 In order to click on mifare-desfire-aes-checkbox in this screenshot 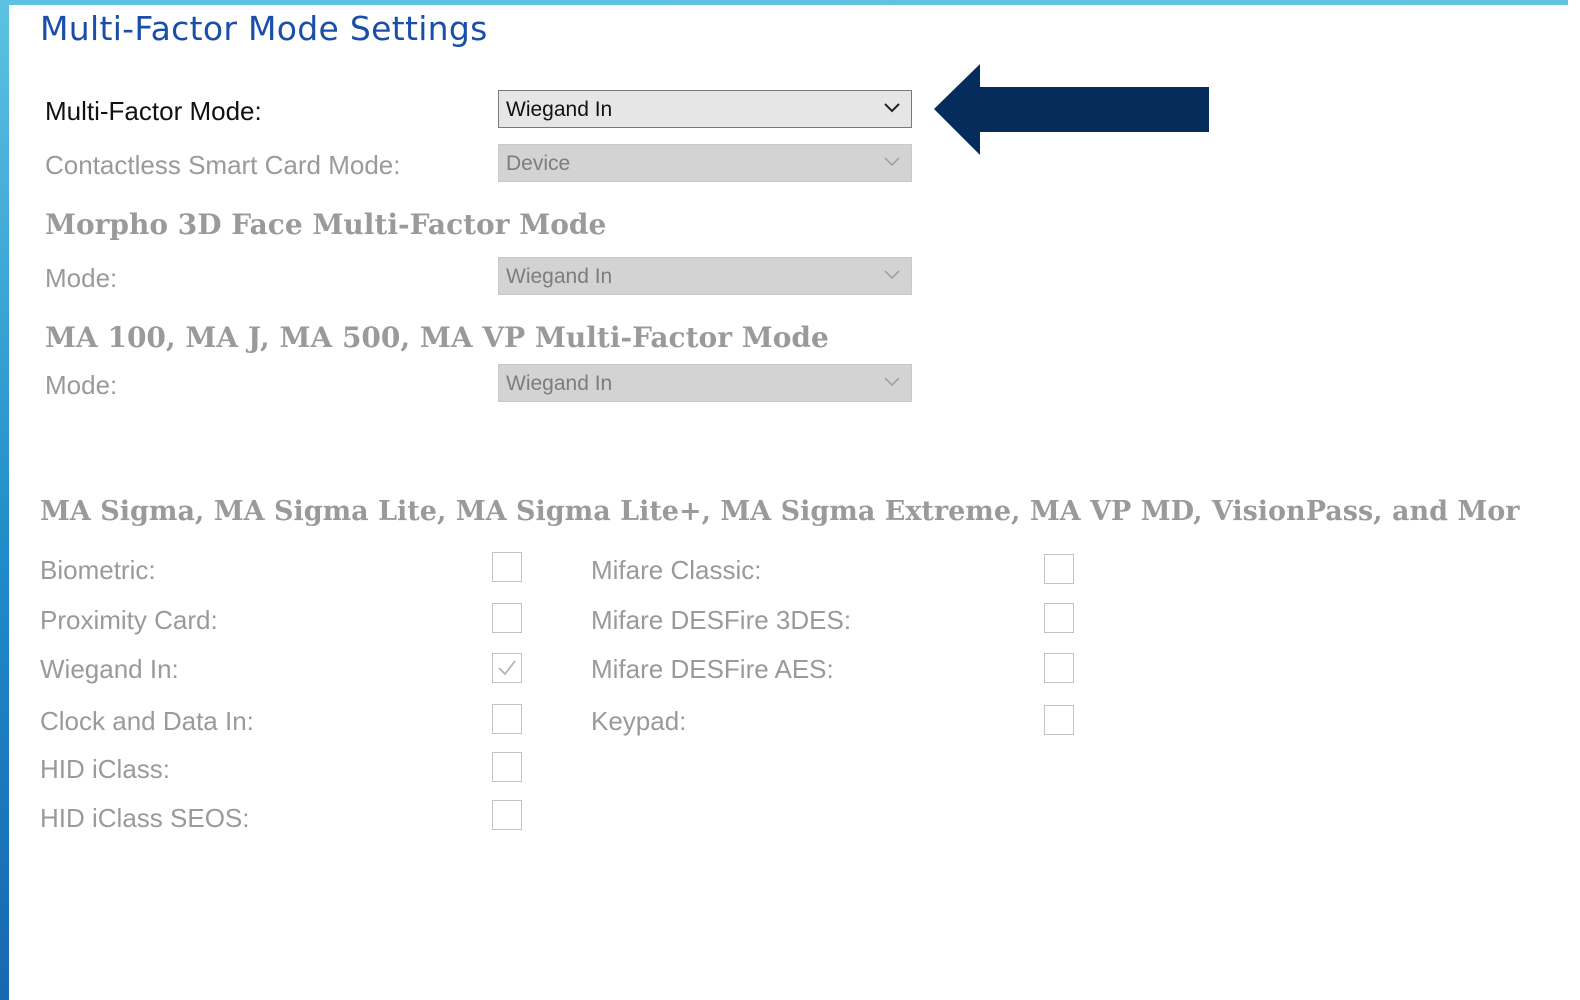, I will do `click(1059, 668)`.